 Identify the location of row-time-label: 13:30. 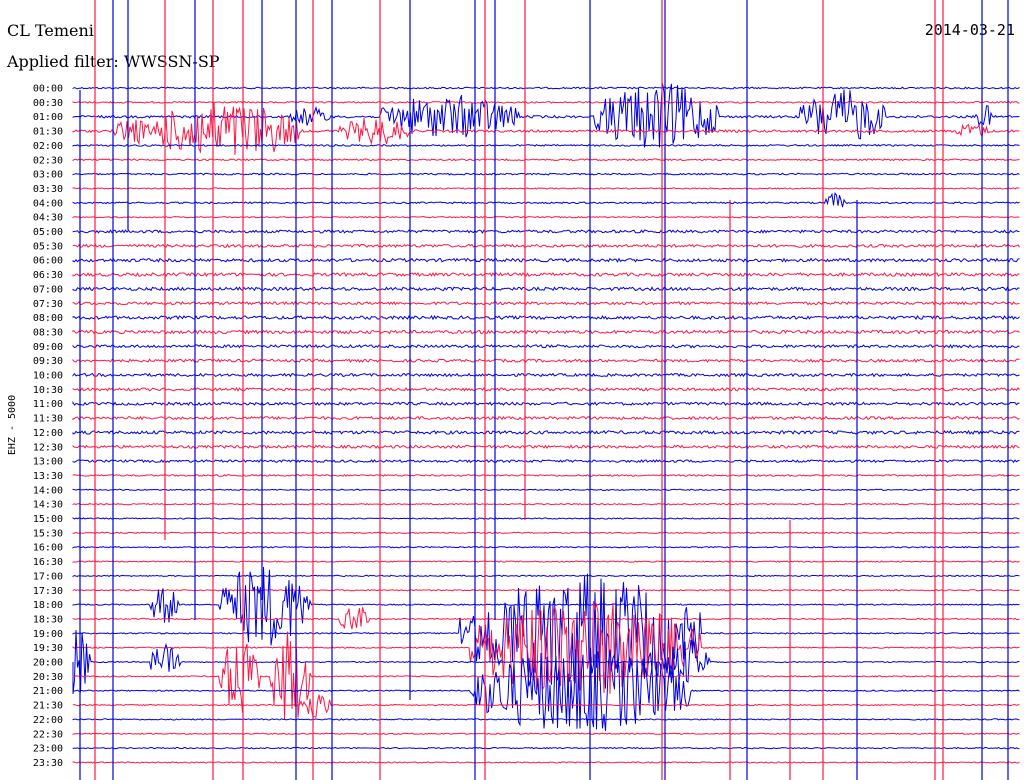
(48, 476).